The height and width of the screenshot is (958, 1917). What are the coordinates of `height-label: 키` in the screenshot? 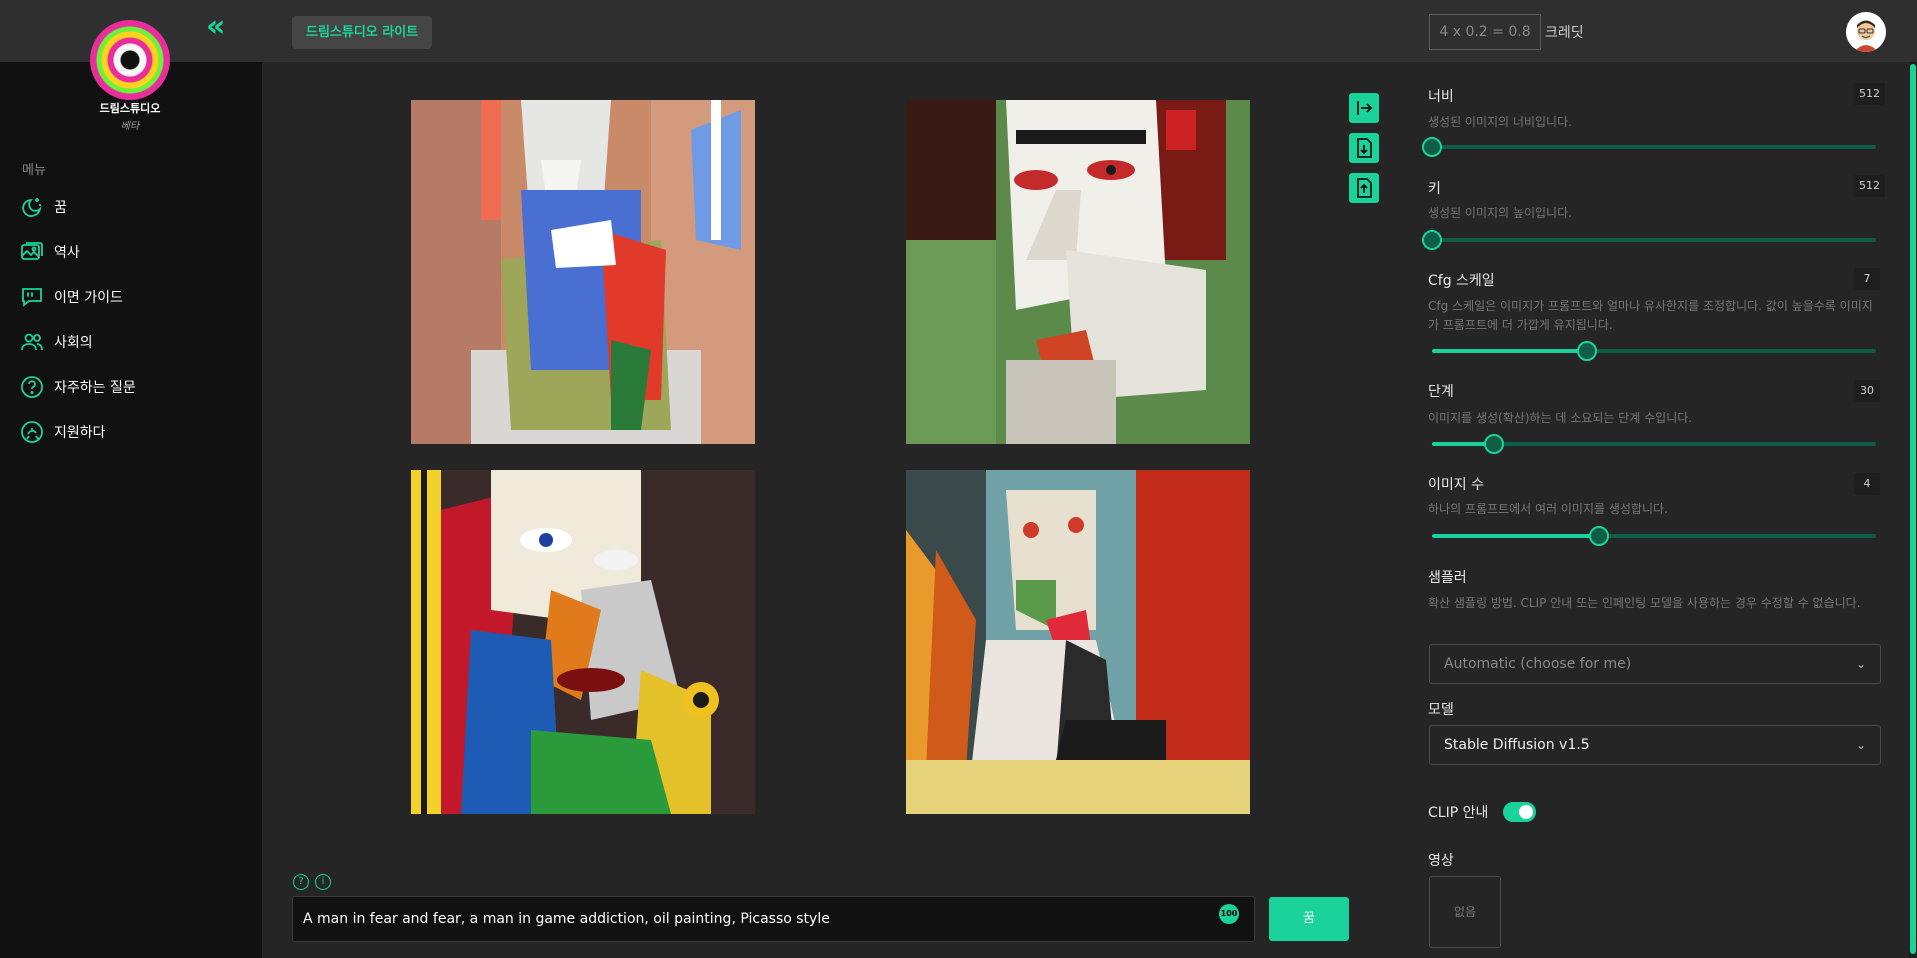 It's located at (1434, 189).